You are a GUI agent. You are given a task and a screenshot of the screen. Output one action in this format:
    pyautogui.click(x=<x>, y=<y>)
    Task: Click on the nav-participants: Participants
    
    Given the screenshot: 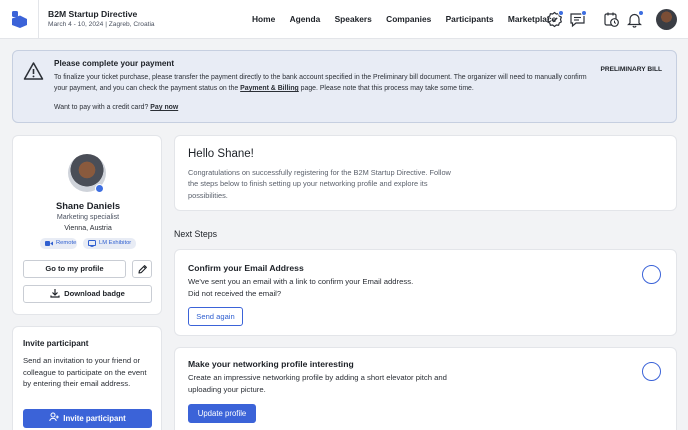 What is the action you would take?
    pyautogui.click(x=470, y=19)
    